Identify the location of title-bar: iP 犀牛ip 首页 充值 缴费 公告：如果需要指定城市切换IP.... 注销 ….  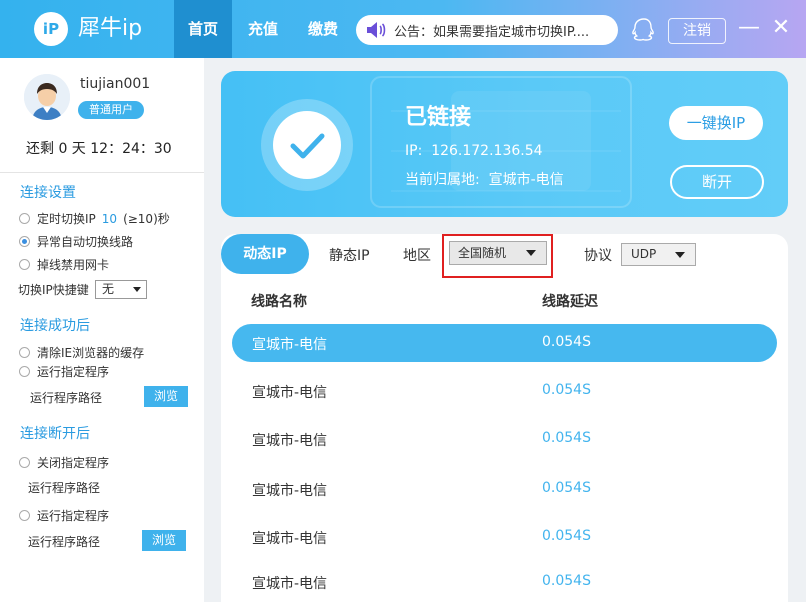
(403, 29).